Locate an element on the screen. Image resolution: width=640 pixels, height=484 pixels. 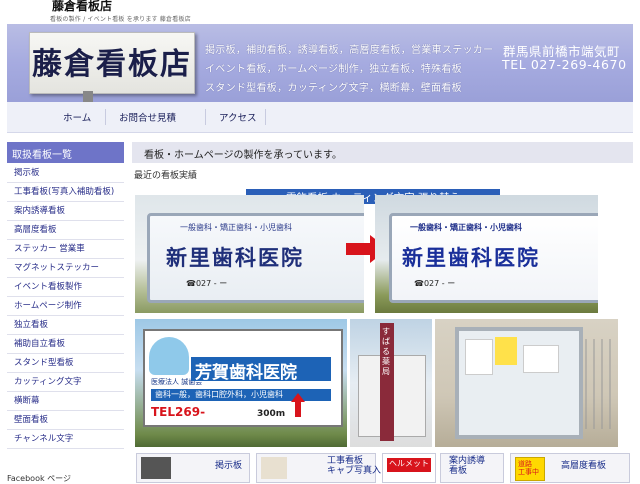
thumb-label: ヘルメット is located at coordinates (409, 463).